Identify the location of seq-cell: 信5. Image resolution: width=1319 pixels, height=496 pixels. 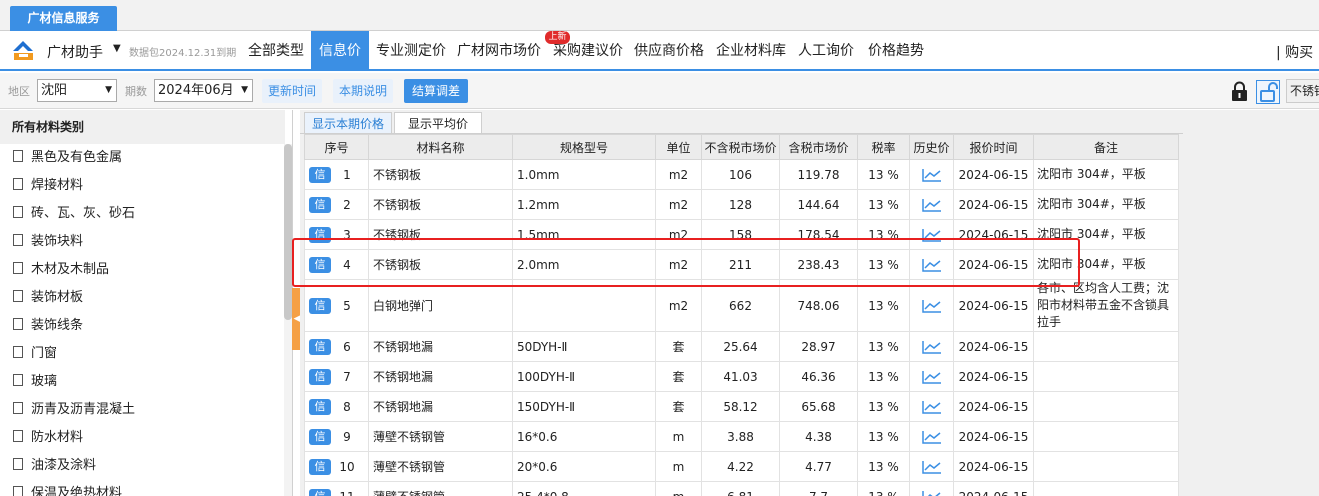
(336, 305).